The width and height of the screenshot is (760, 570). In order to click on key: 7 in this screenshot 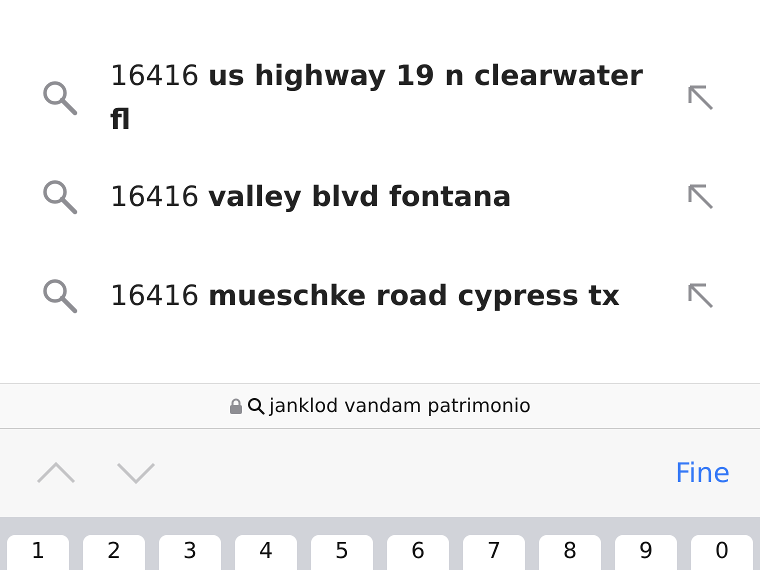, I will do `click(494, 552)`.